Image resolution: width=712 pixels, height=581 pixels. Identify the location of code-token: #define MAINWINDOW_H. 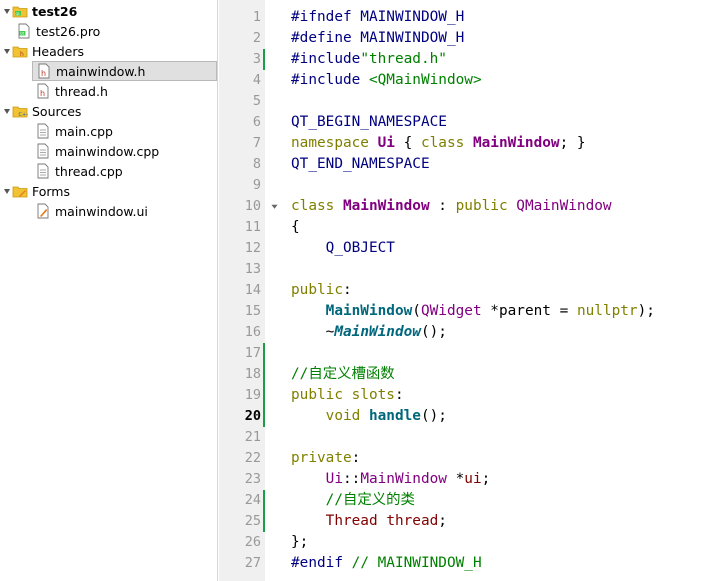
(378, 38).